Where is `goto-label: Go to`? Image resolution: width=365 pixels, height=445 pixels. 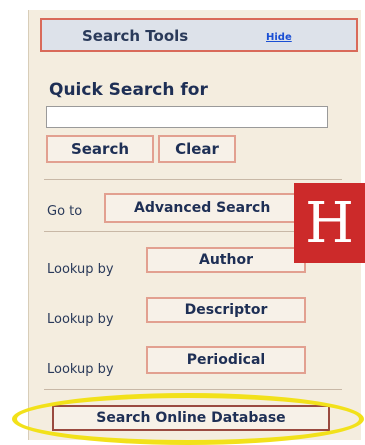 goto-label: Go to is located at coordinates (65, 211).